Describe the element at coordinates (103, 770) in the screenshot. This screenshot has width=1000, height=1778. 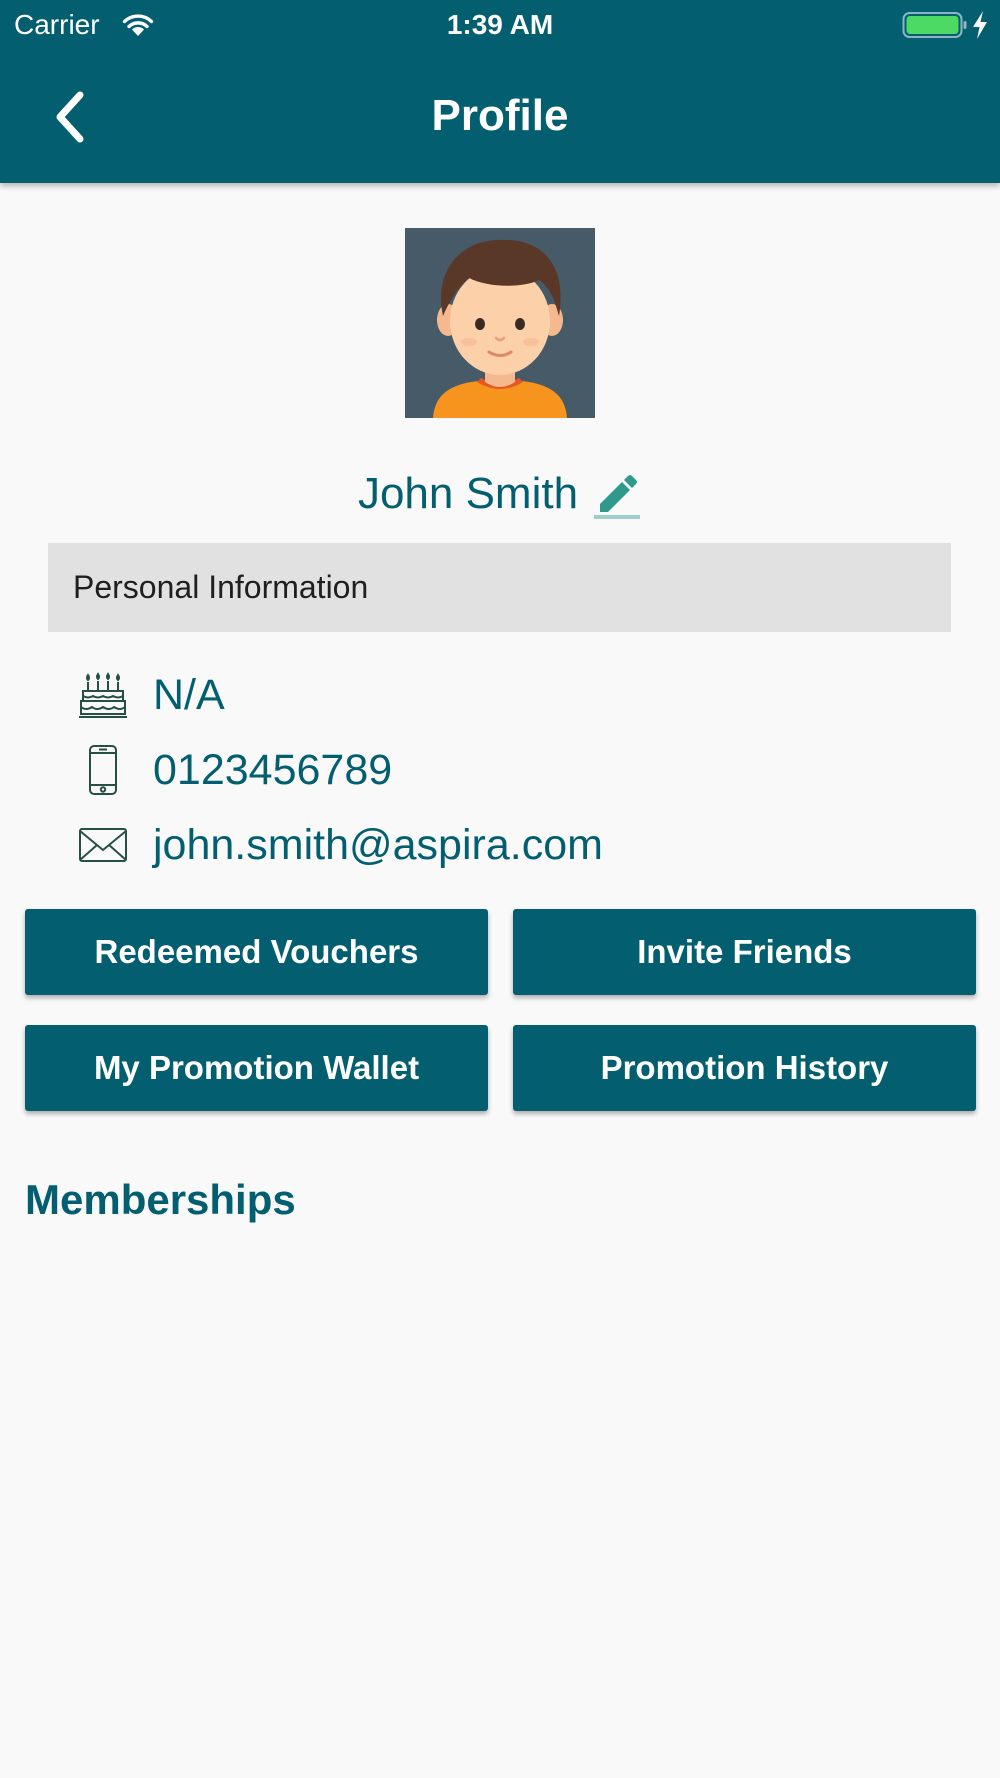
I see `mobile-phone-icon` at that location.